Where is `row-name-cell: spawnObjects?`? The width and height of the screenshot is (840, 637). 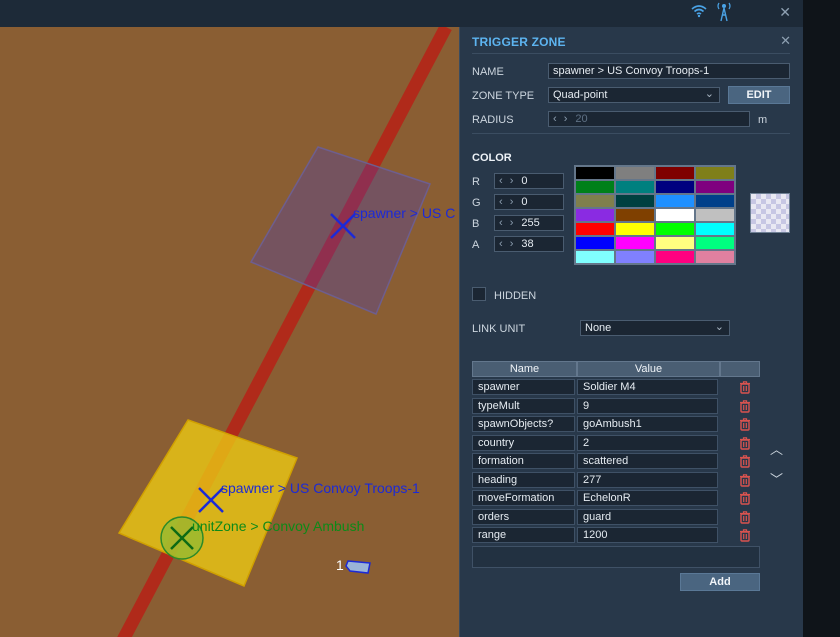 row-name-cell: spawnObjects? is located at coordinates (523, 424).